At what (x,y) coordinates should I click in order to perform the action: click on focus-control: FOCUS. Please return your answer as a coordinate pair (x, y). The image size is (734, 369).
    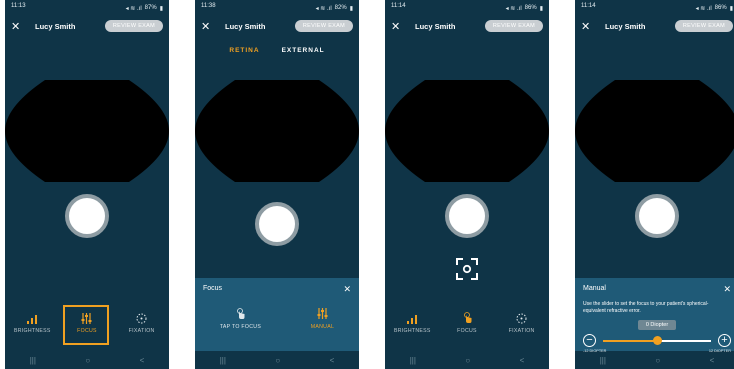
    Looking at the image, I should click on (467, 323).